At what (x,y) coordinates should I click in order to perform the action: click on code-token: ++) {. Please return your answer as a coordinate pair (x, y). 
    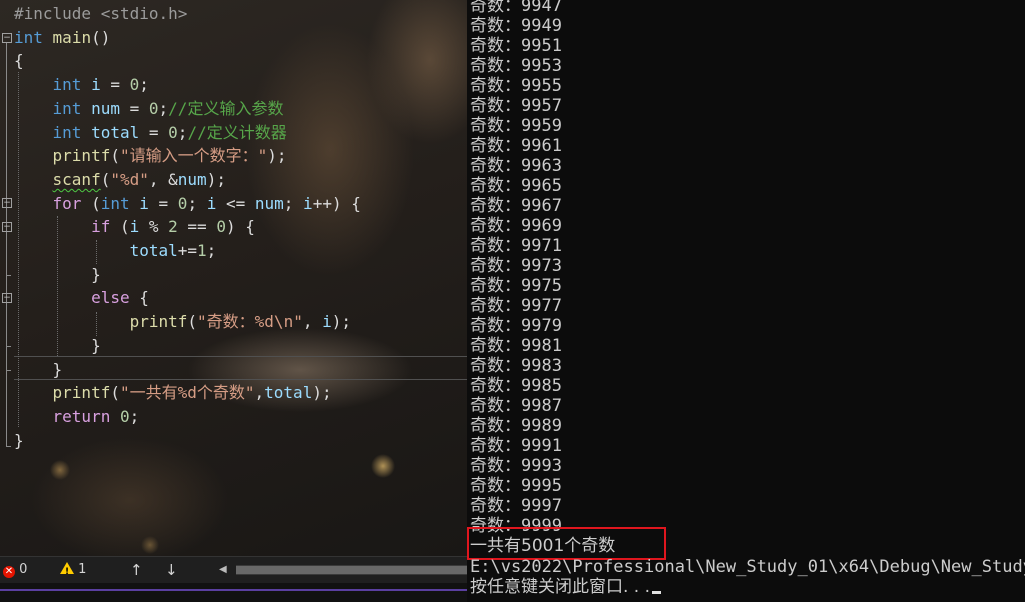
    Looking at the image, I should click on (336, 203).